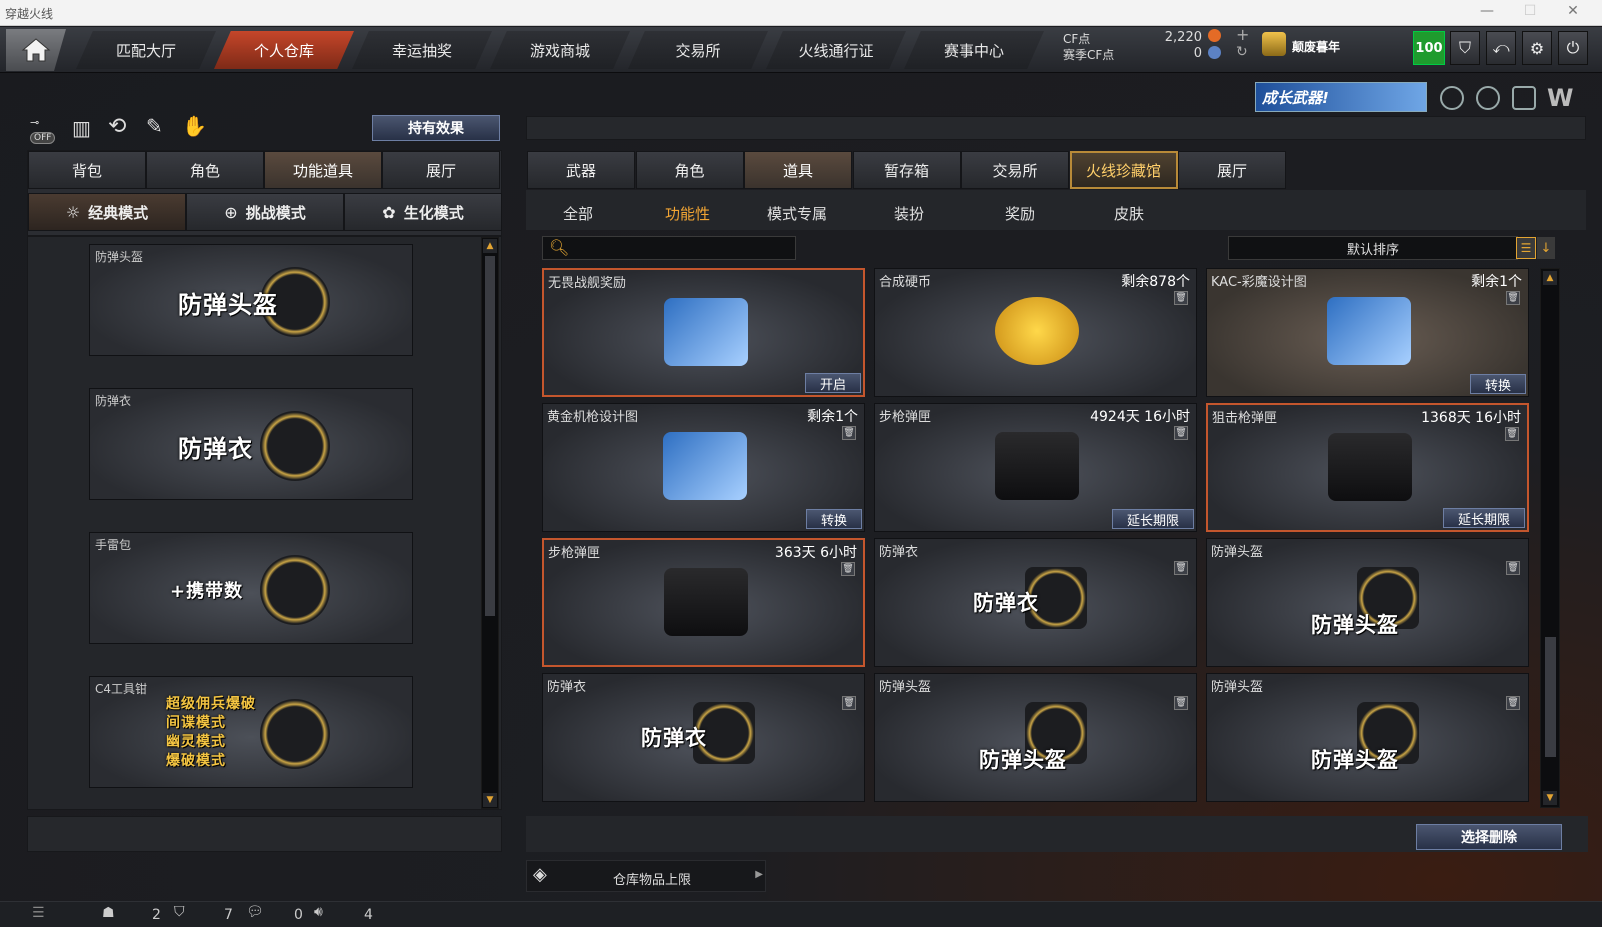 The height and width of the screenshot is (927, 1602). What do you see at coordinates (154, 126) in the screenshot?
I see `edit-icon: ✎` at bounding box center [154, 126].